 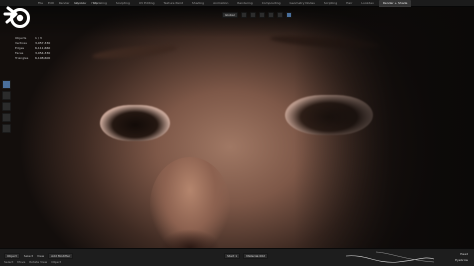 What do you see at coordinates (79, 3) in the screenshot?
I see `tab-layout: Layout` at bounding box center [79, 3].